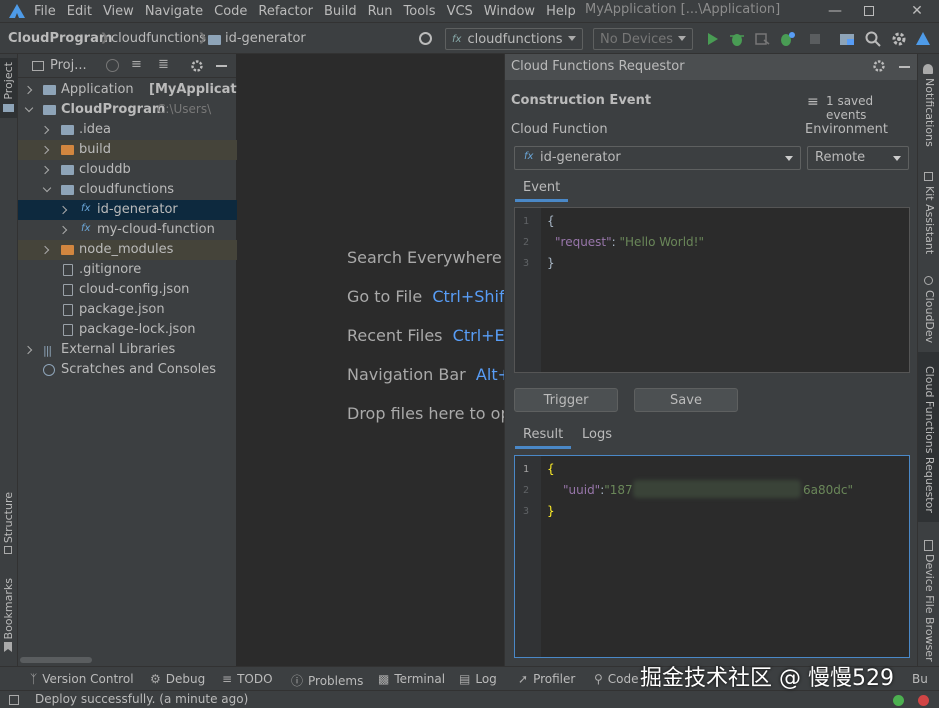 The image size is (939, 708). What do you see at coordinates (141, 90) in the screenshot?
I see `tree-item-application: Application [MyApplication]` at bounding box center [141, 90].